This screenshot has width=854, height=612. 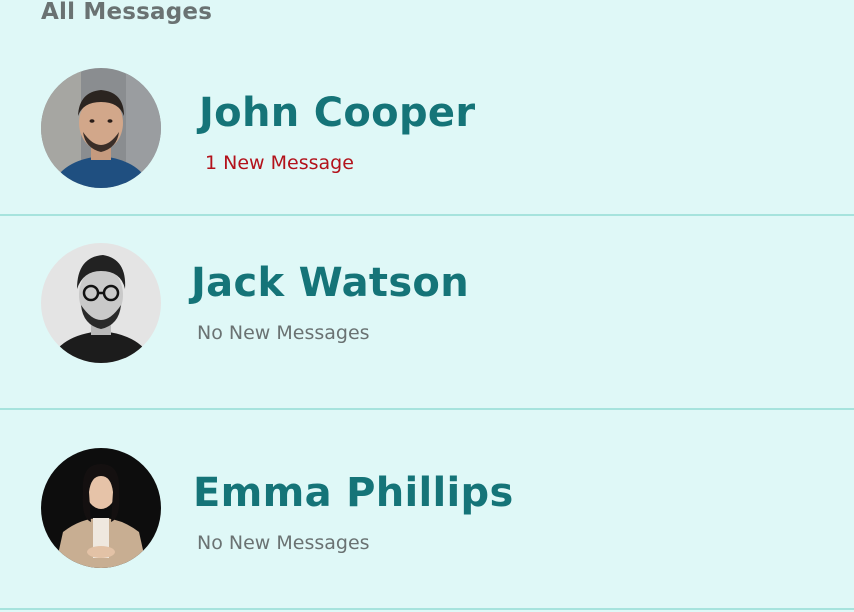 I want to click on contact-name: Emma Phillips, so click(x=353, y=493).